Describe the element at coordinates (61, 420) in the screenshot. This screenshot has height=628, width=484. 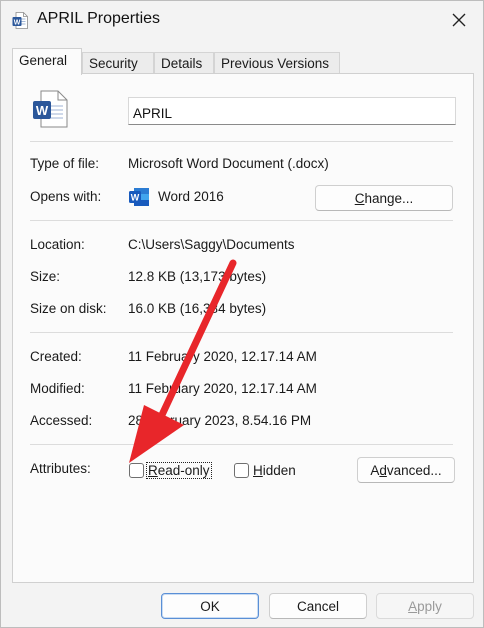
I see `accessed-label: Accessed:` at that location.